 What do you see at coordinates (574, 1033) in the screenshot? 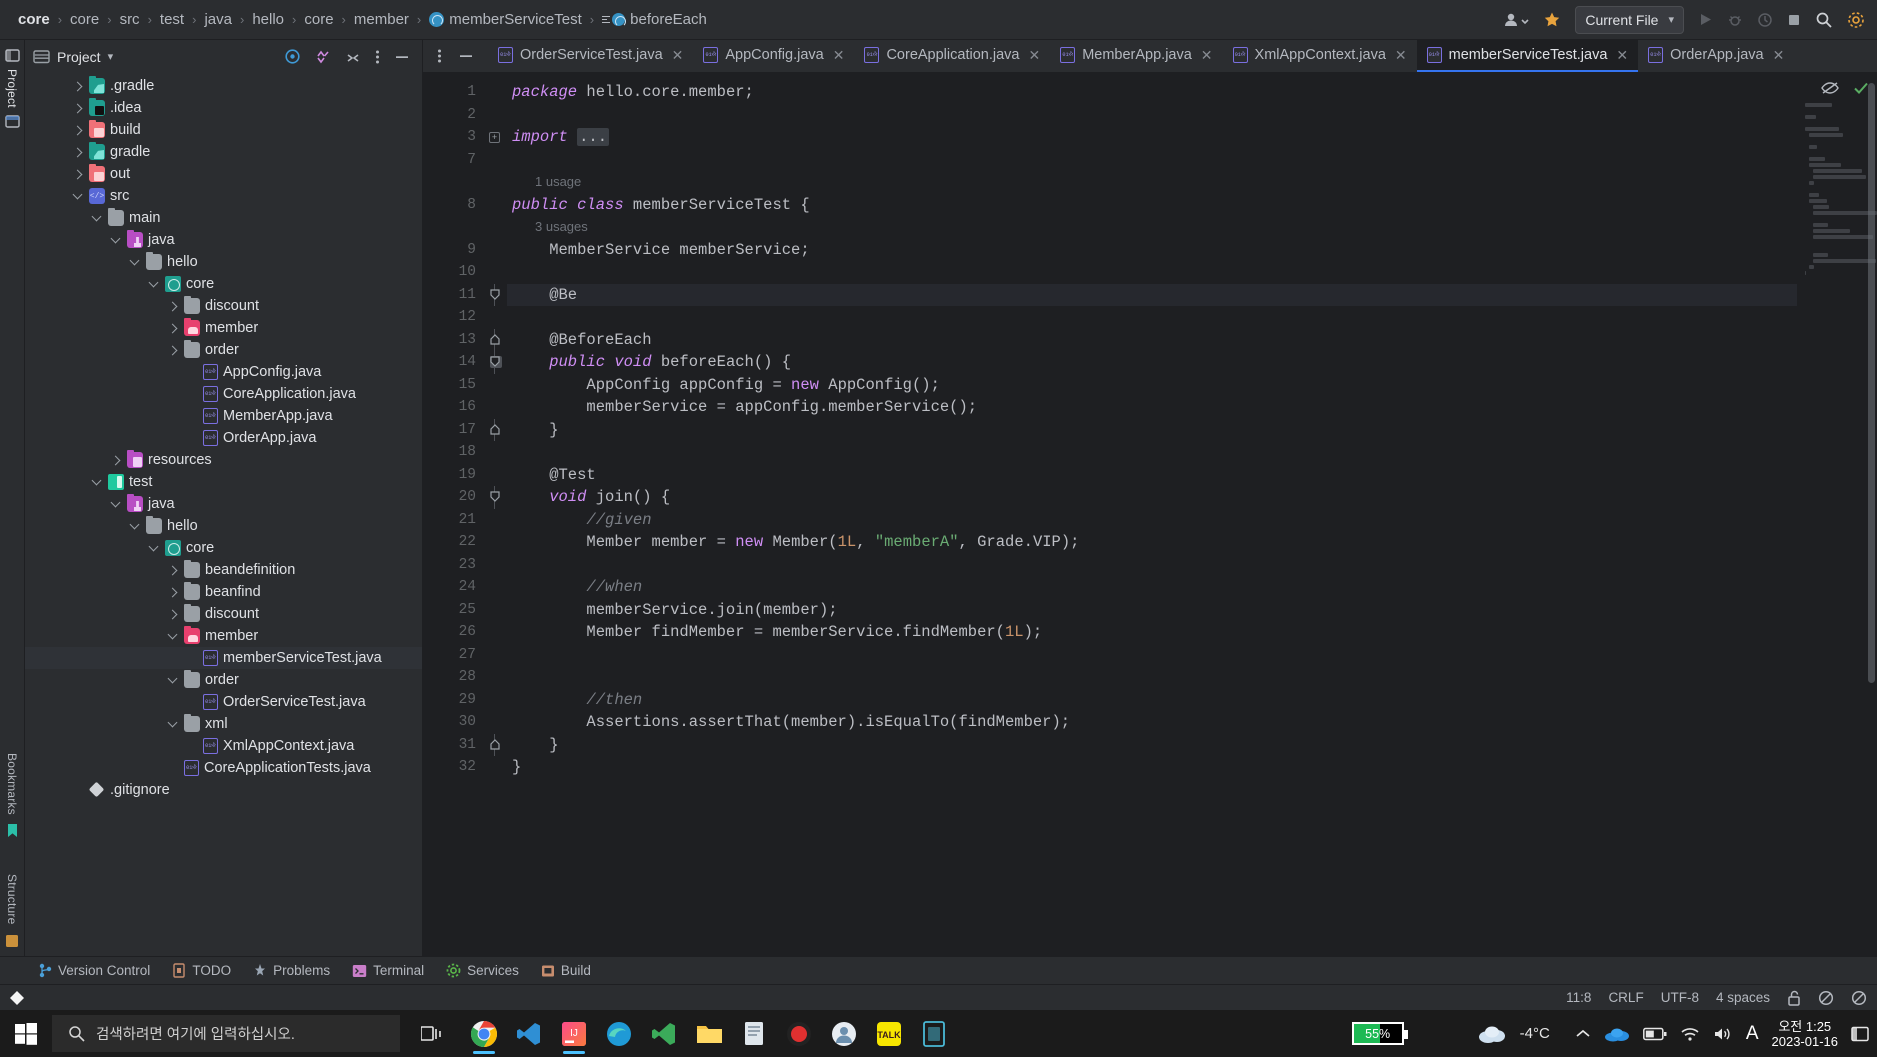
I see `intellij-idea-icon: IJ` at bounding box center [574, 1033].